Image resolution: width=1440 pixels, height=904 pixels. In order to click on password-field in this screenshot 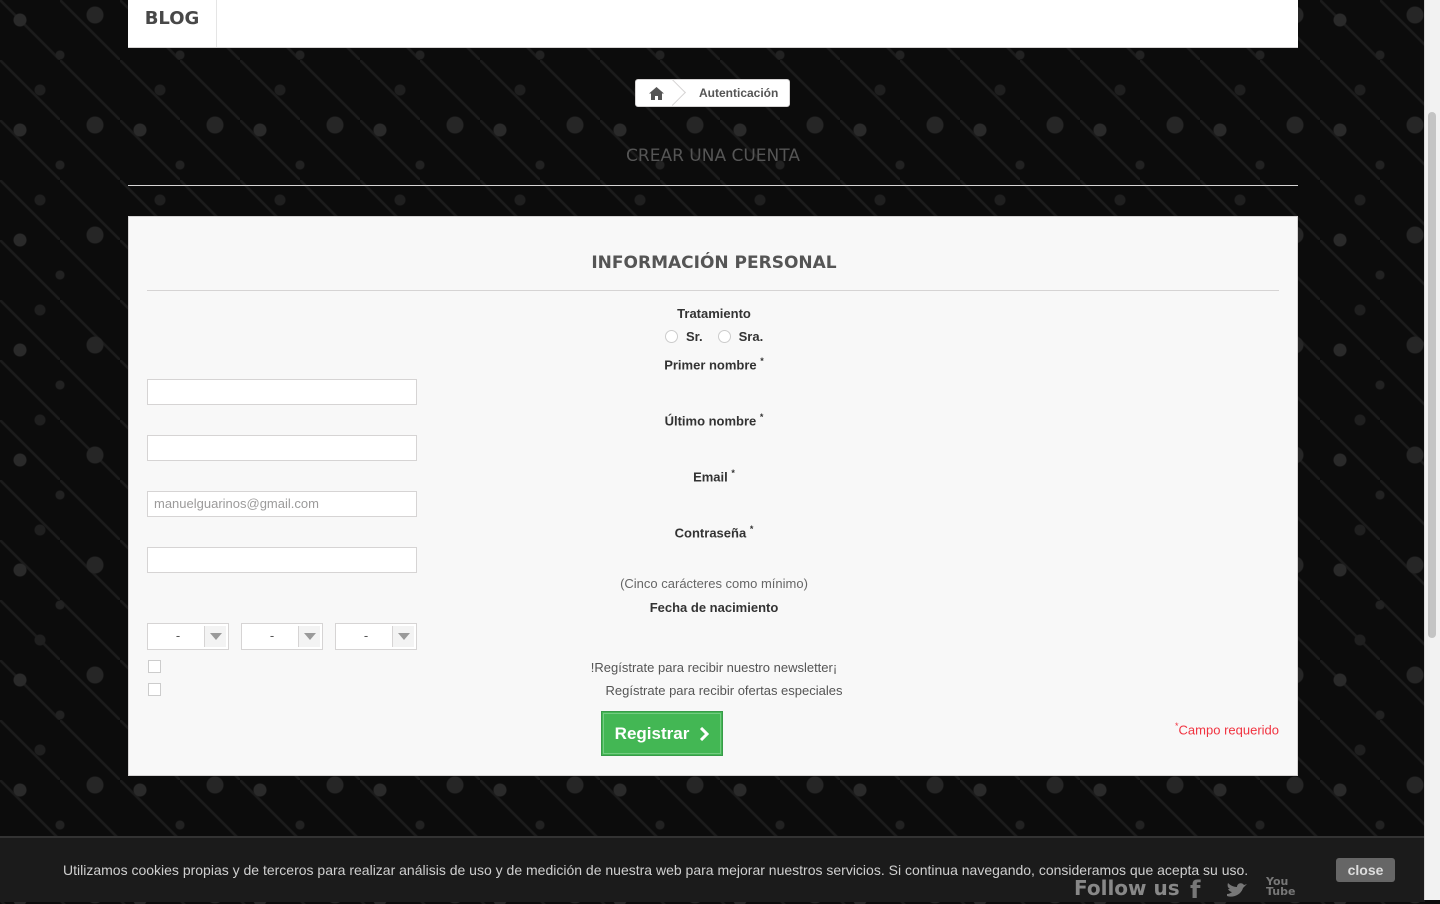, I will do `click(282, 560)`.